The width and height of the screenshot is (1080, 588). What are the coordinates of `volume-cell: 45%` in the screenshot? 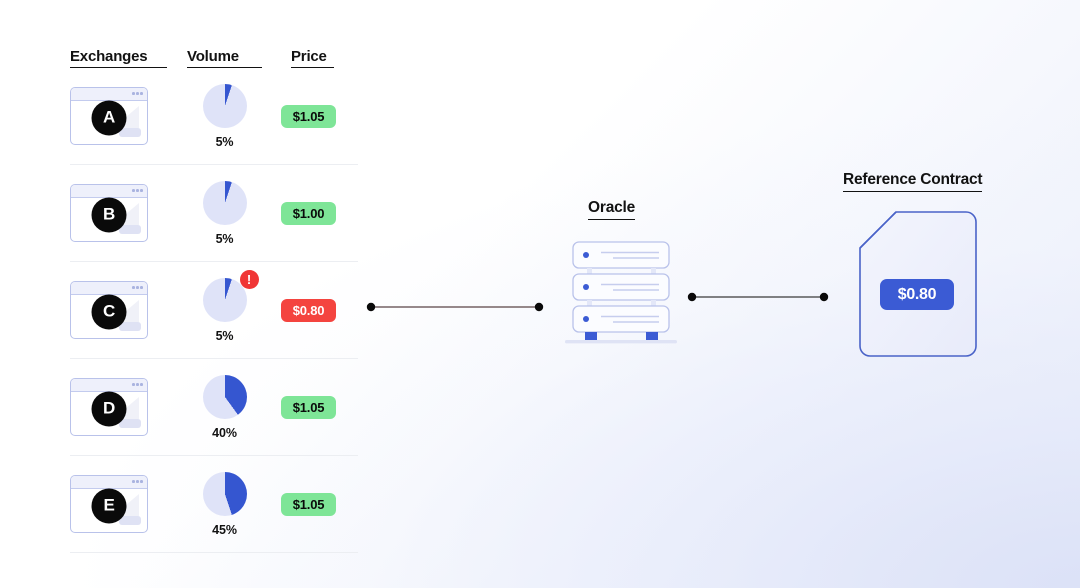 It's located at (224, 504).